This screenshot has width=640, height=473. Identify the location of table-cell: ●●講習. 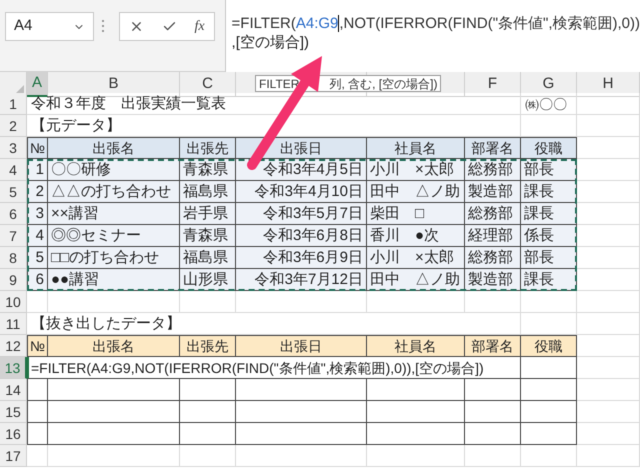
(114, 280).